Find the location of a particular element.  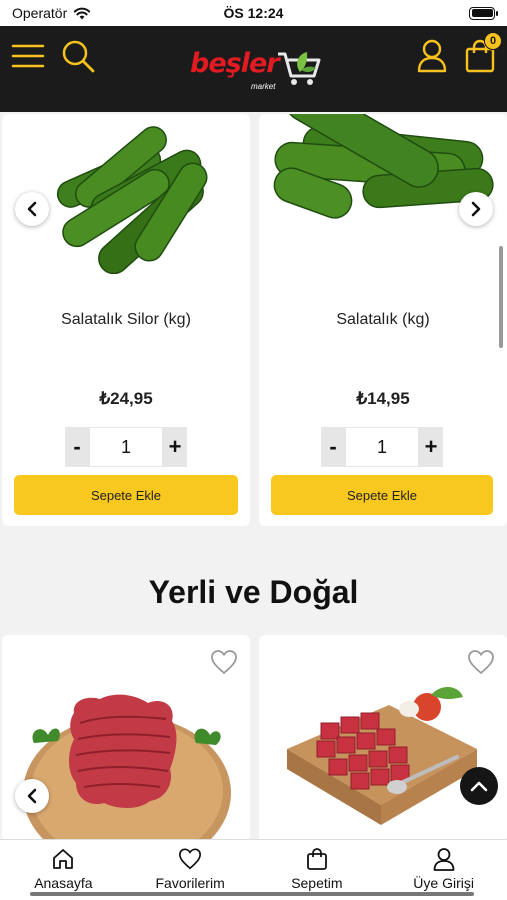

logo-subtext: market is located at coordinates (263, 86).